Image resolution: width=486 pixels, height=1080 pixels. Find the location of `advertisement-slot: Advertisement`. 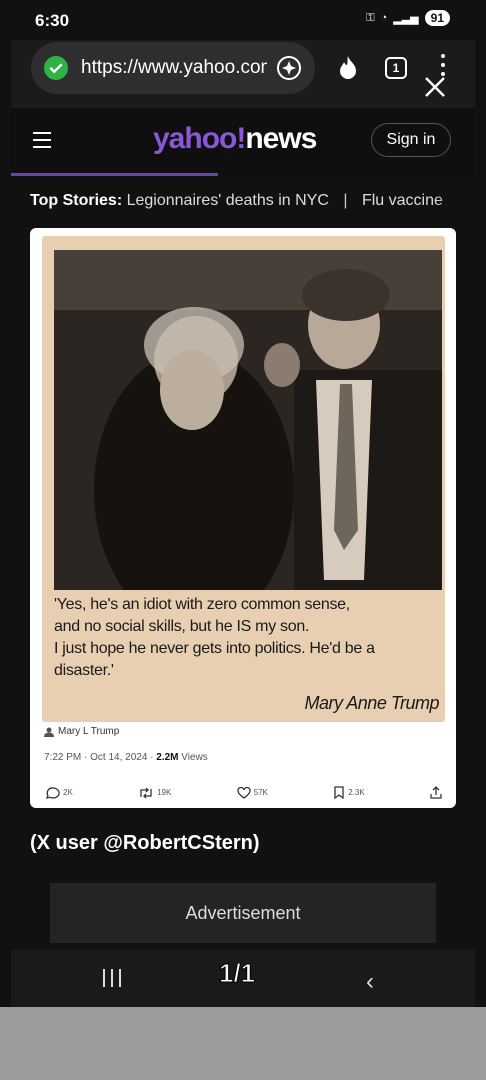

advertisement-slot: Advertisement is located at coordinates (243, 913).